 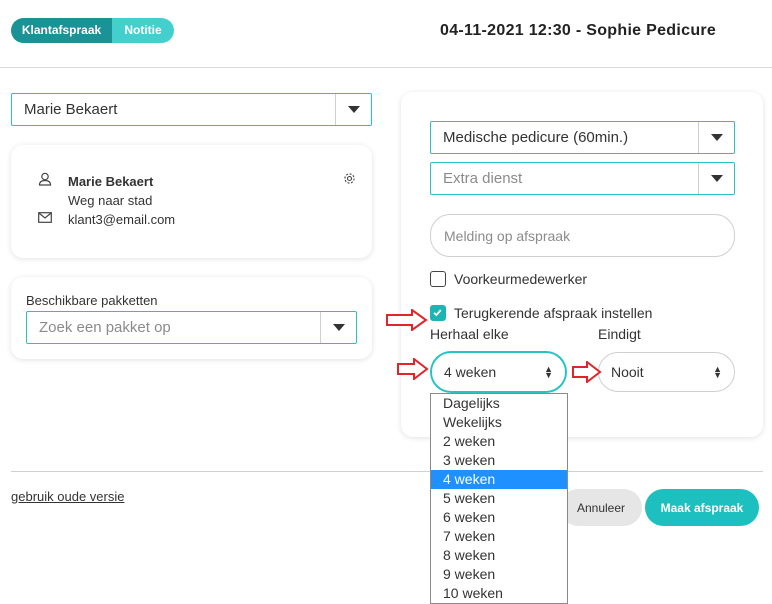 What do you see at coordinates (499, 536) in the screenshot?
I see `repeat-option: 7 weken` at bounding box center [499, 536].